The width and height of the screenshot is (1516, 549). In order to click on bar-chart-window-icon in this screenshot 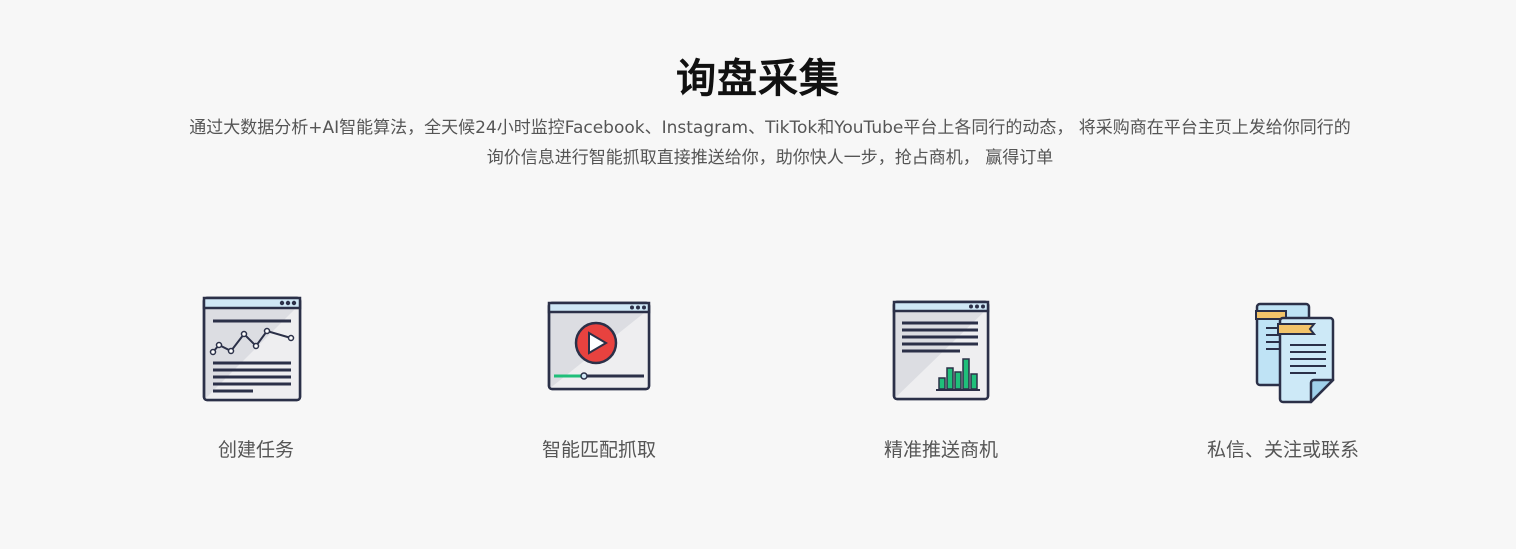, I will do `click(941, 350)`.